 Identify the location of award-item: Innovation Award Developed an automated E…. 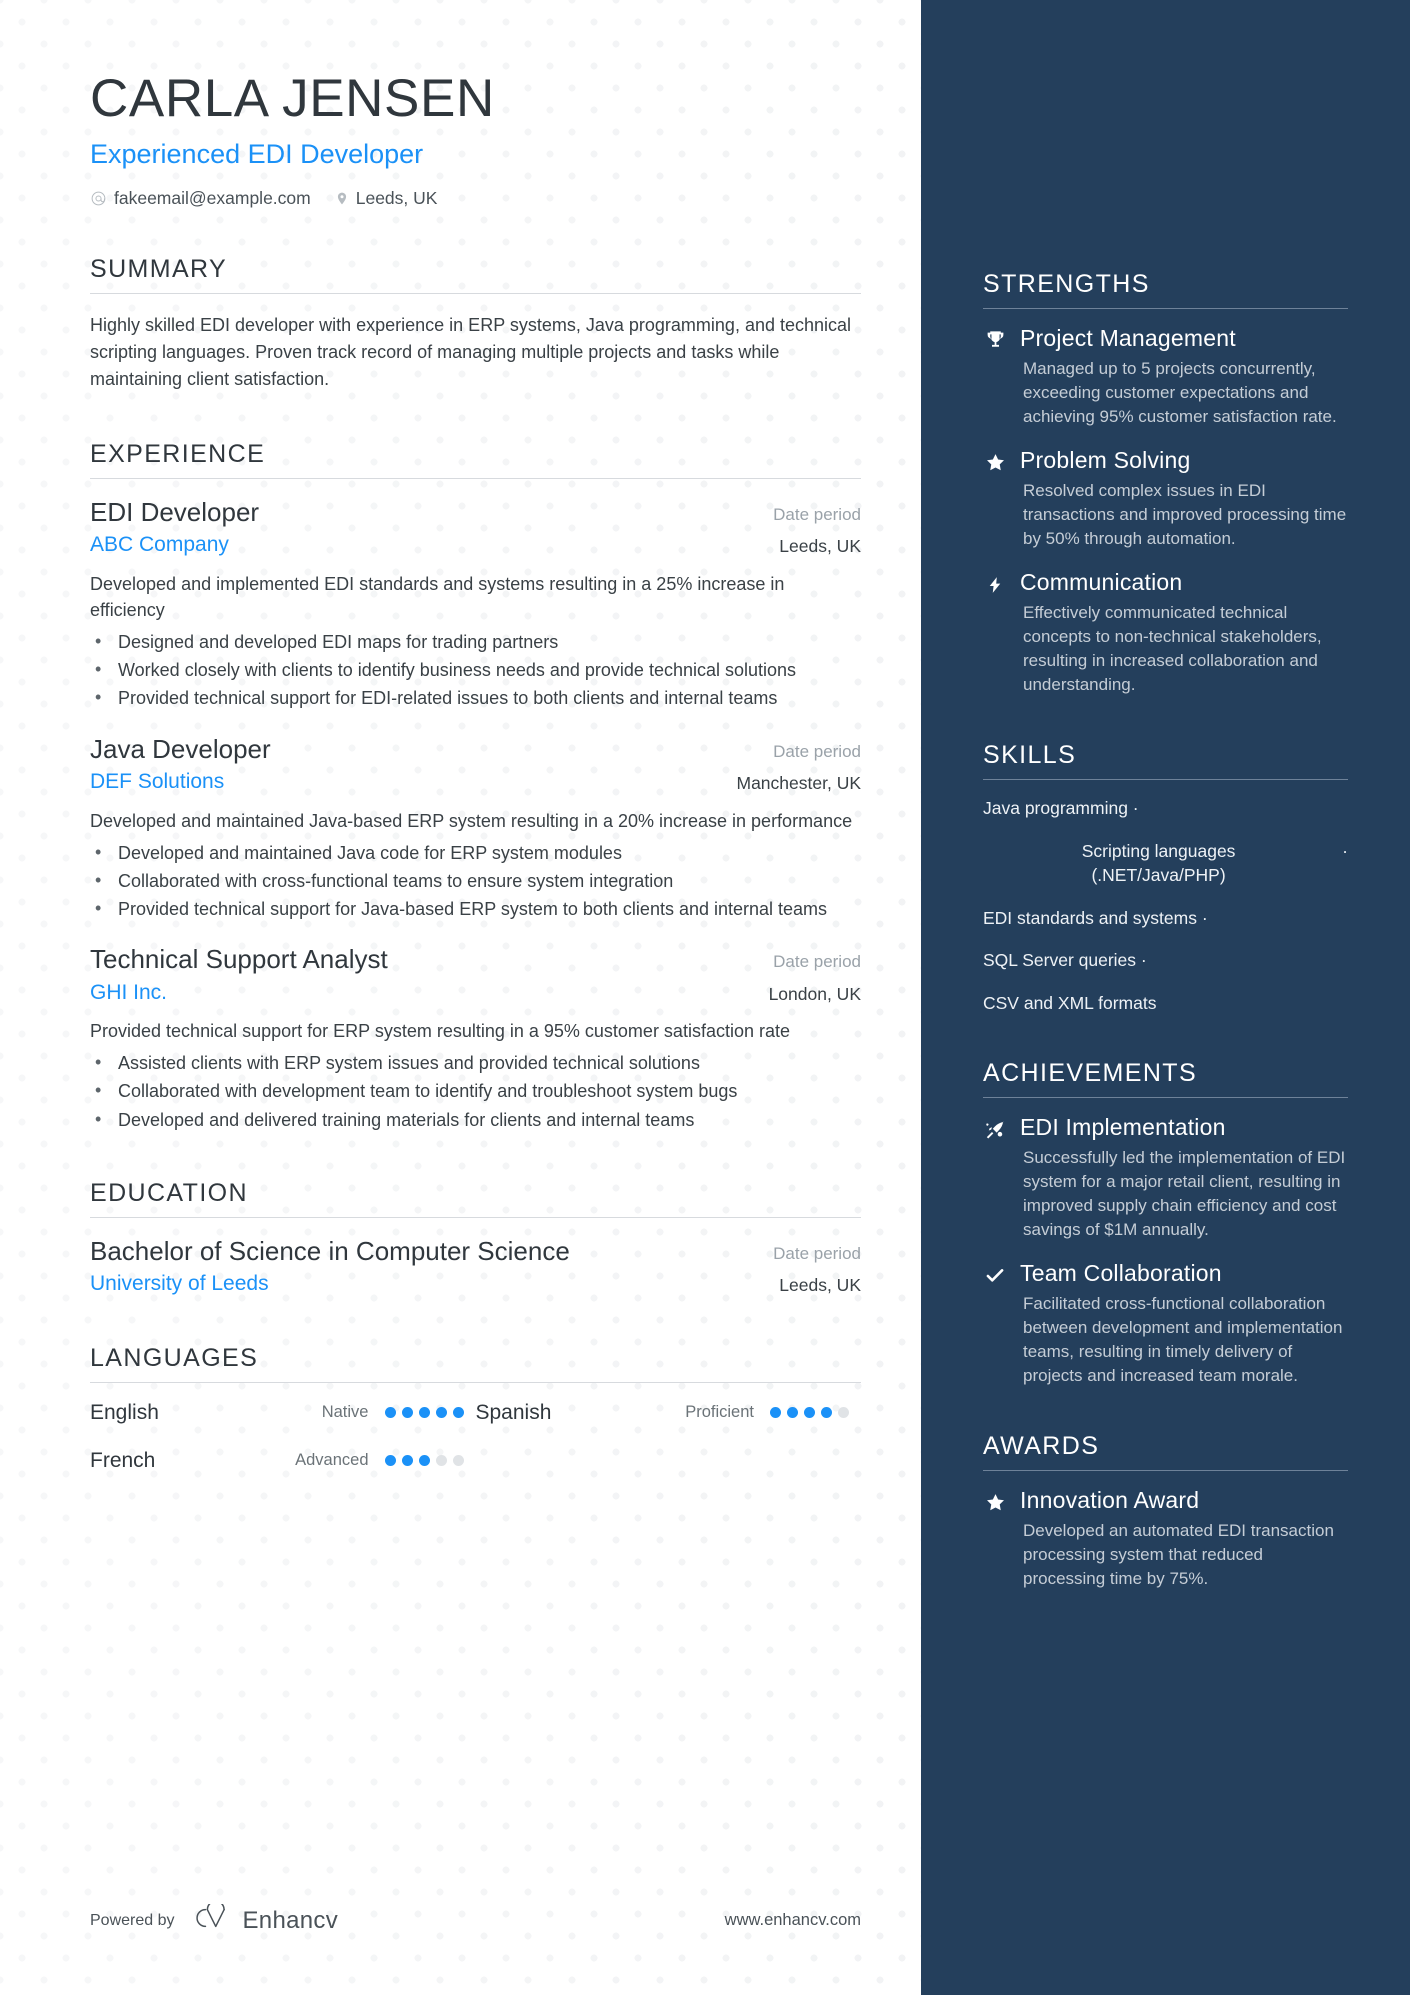
(1165, 1539).